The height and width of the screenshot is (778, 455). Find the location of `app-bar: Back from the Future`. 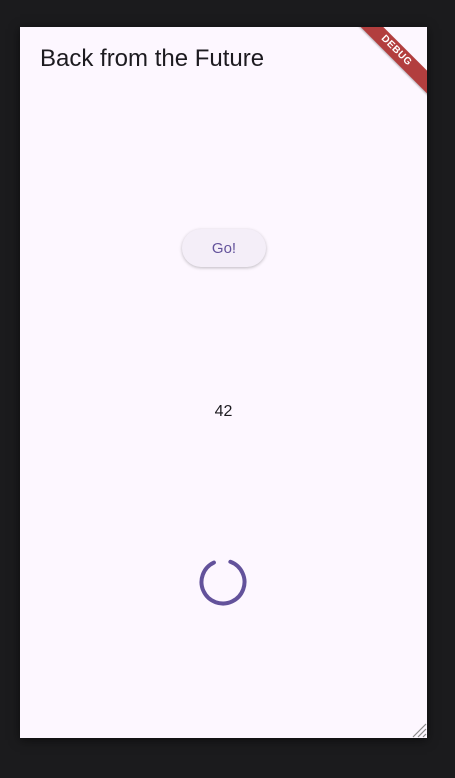

app-bar: Back from the Future is located at coordinates (223, 61).